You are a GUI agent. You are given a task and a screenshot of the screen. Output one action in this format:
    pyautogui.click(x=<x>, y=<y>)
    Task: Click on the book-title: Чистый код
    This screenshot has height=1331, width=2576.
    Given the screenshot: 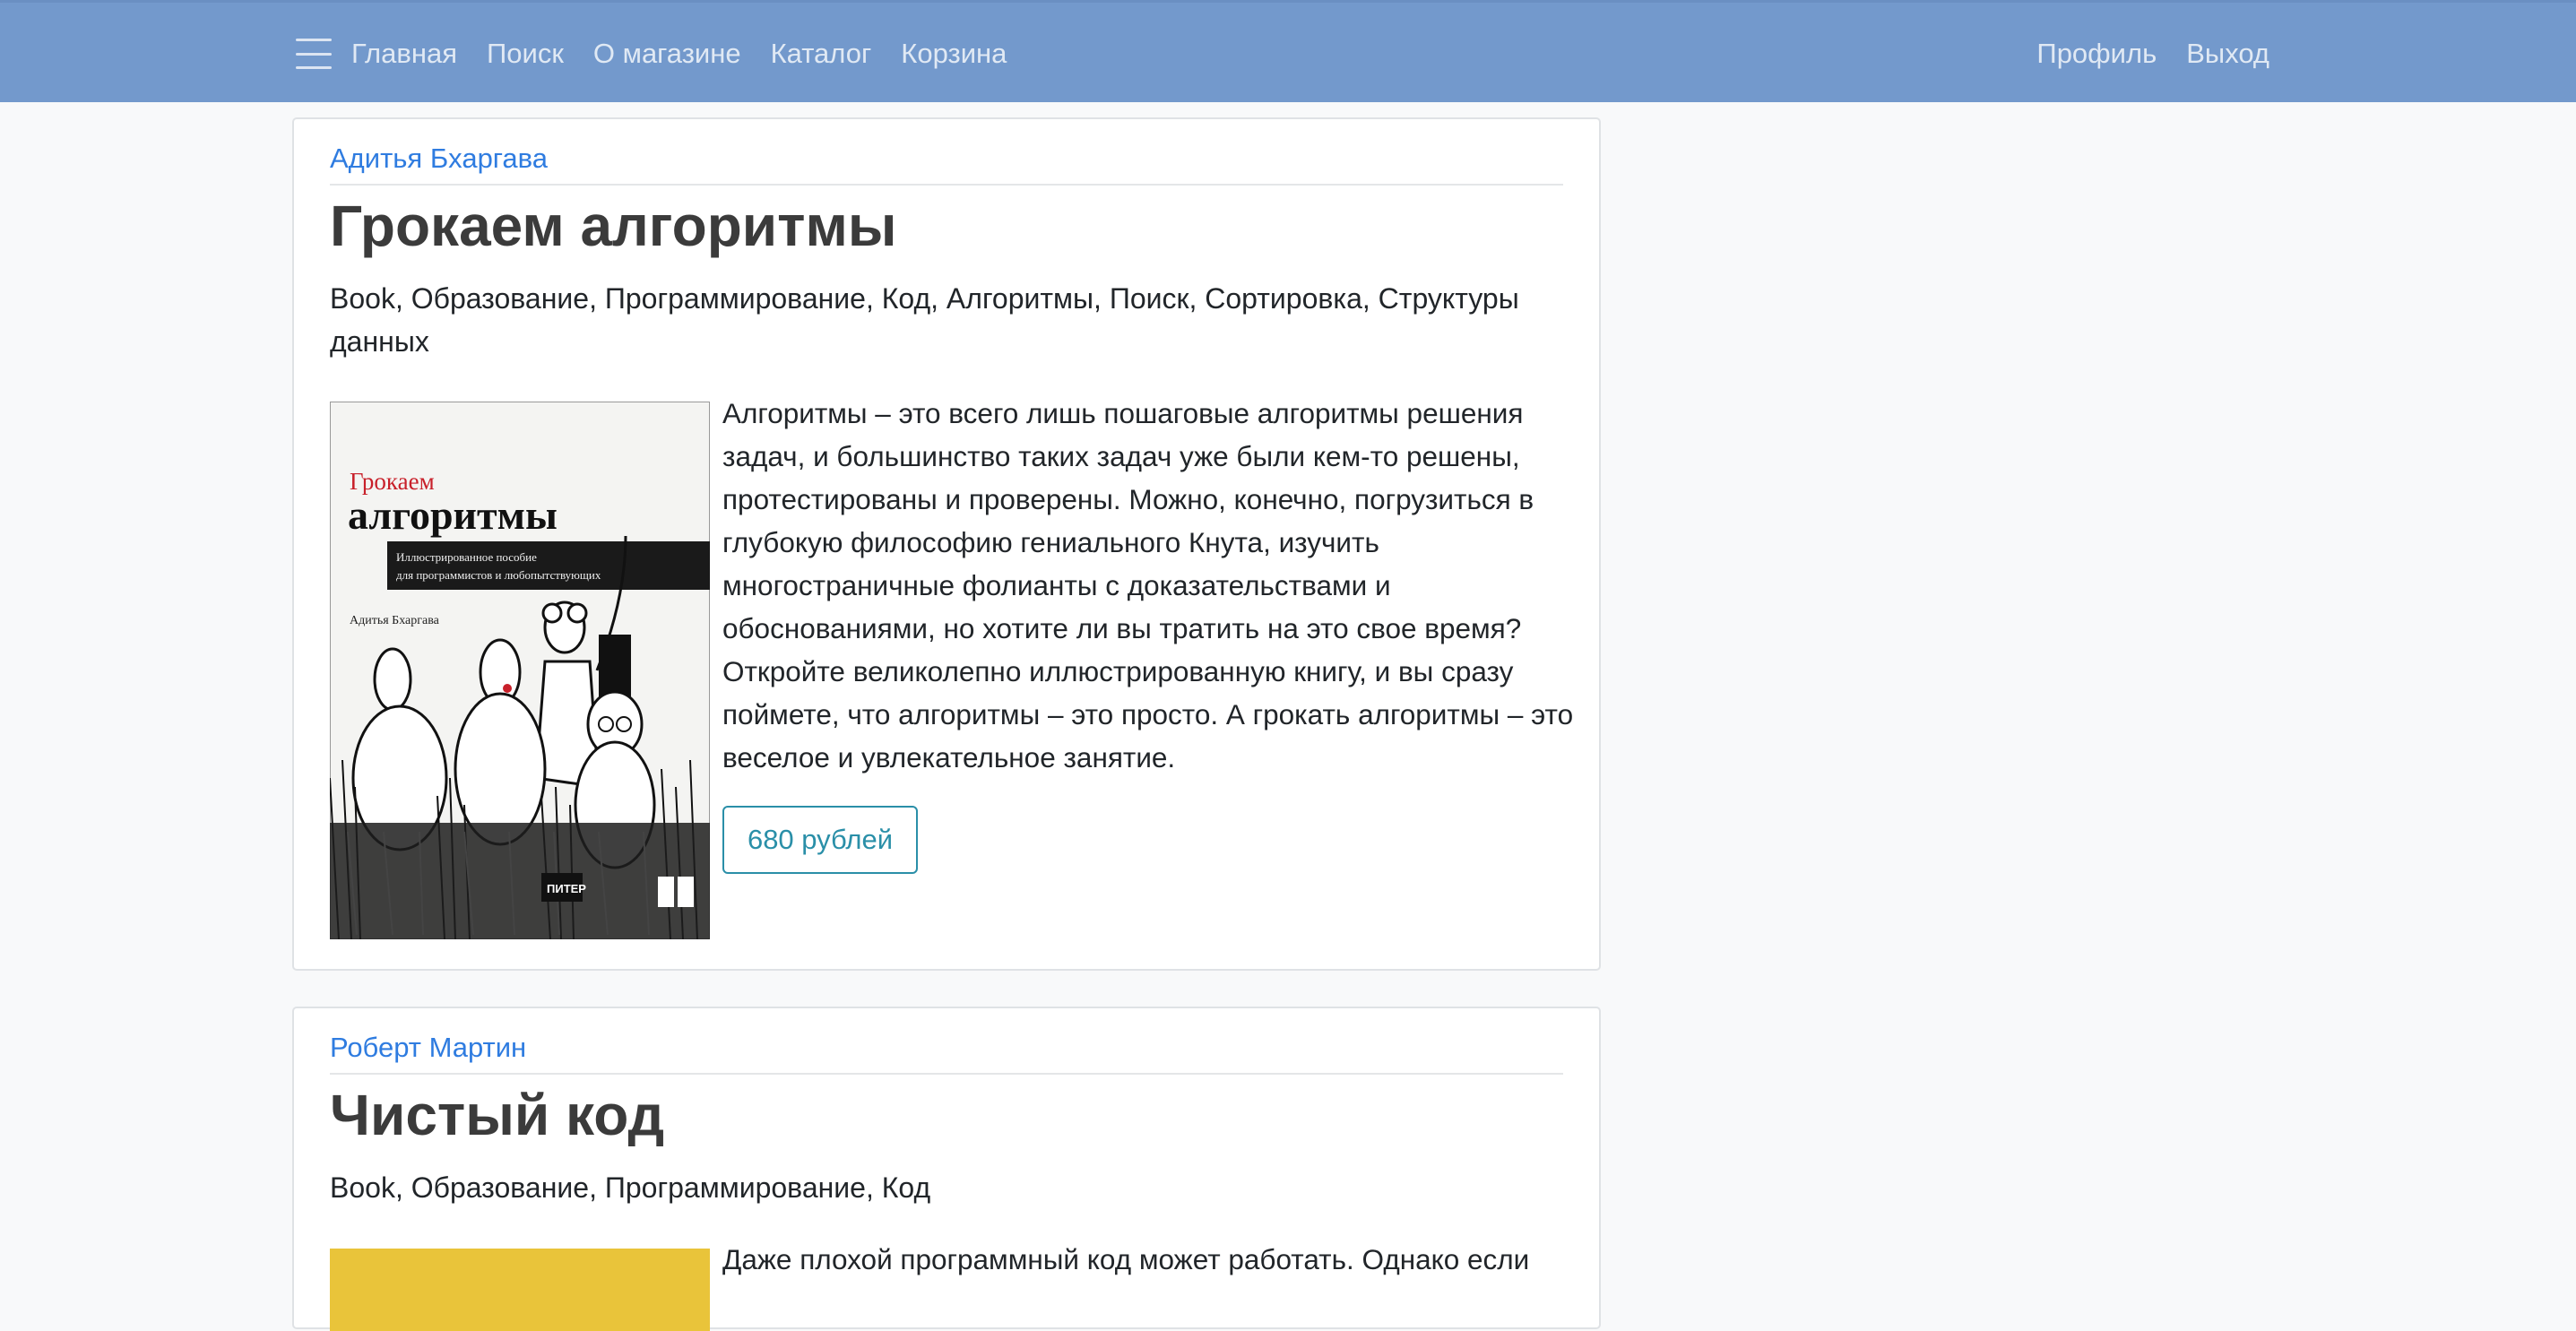 What is the action you would take?
    pyautogui.click(x=497, y=1115)
    